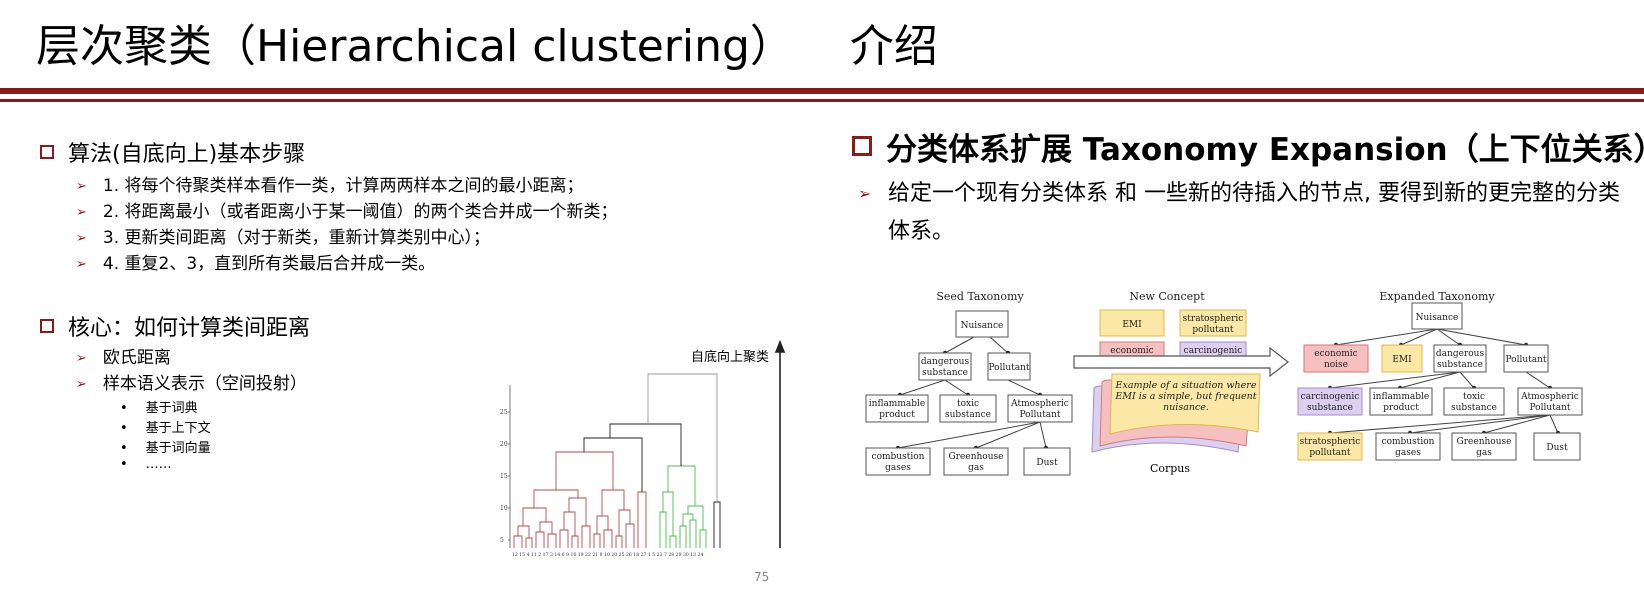 This screenshot has width=1644, height=596. I want to click on sub-list-item: • 基于上下文, so click(165, 426).